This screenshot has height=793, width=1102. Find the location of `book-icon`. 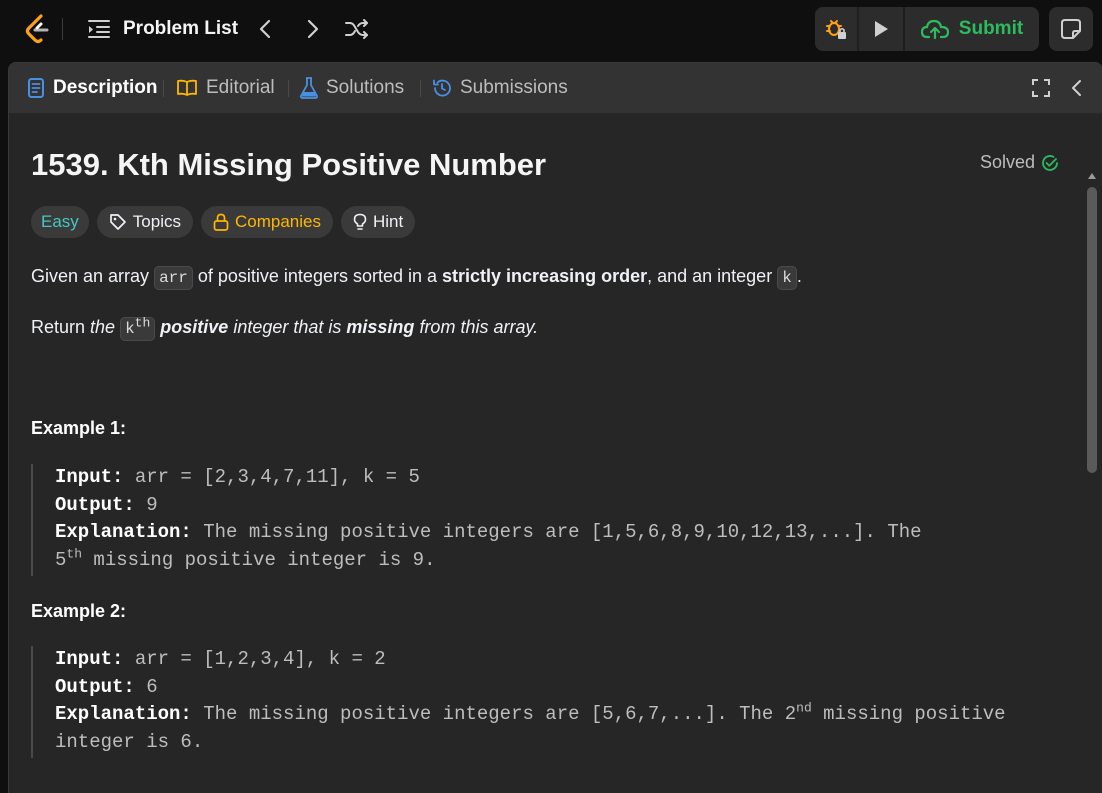

book-icon is located at coordinates (187, 87).